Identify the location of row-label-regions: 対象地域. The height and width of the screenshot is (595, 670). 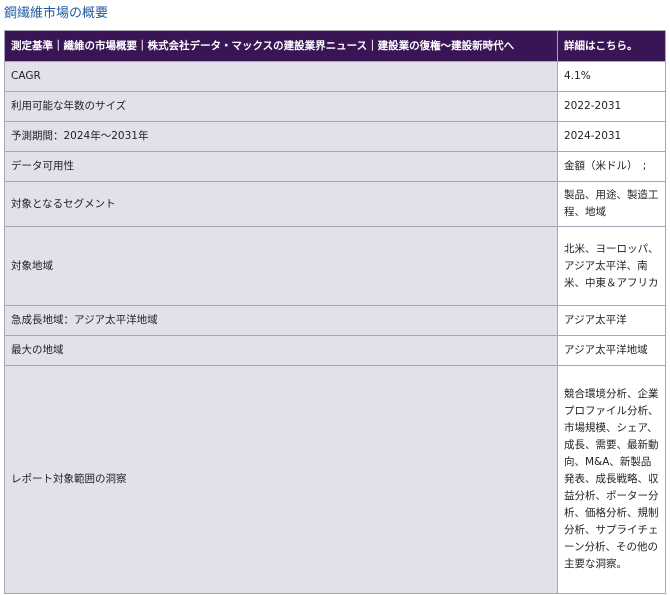
(281, 266).